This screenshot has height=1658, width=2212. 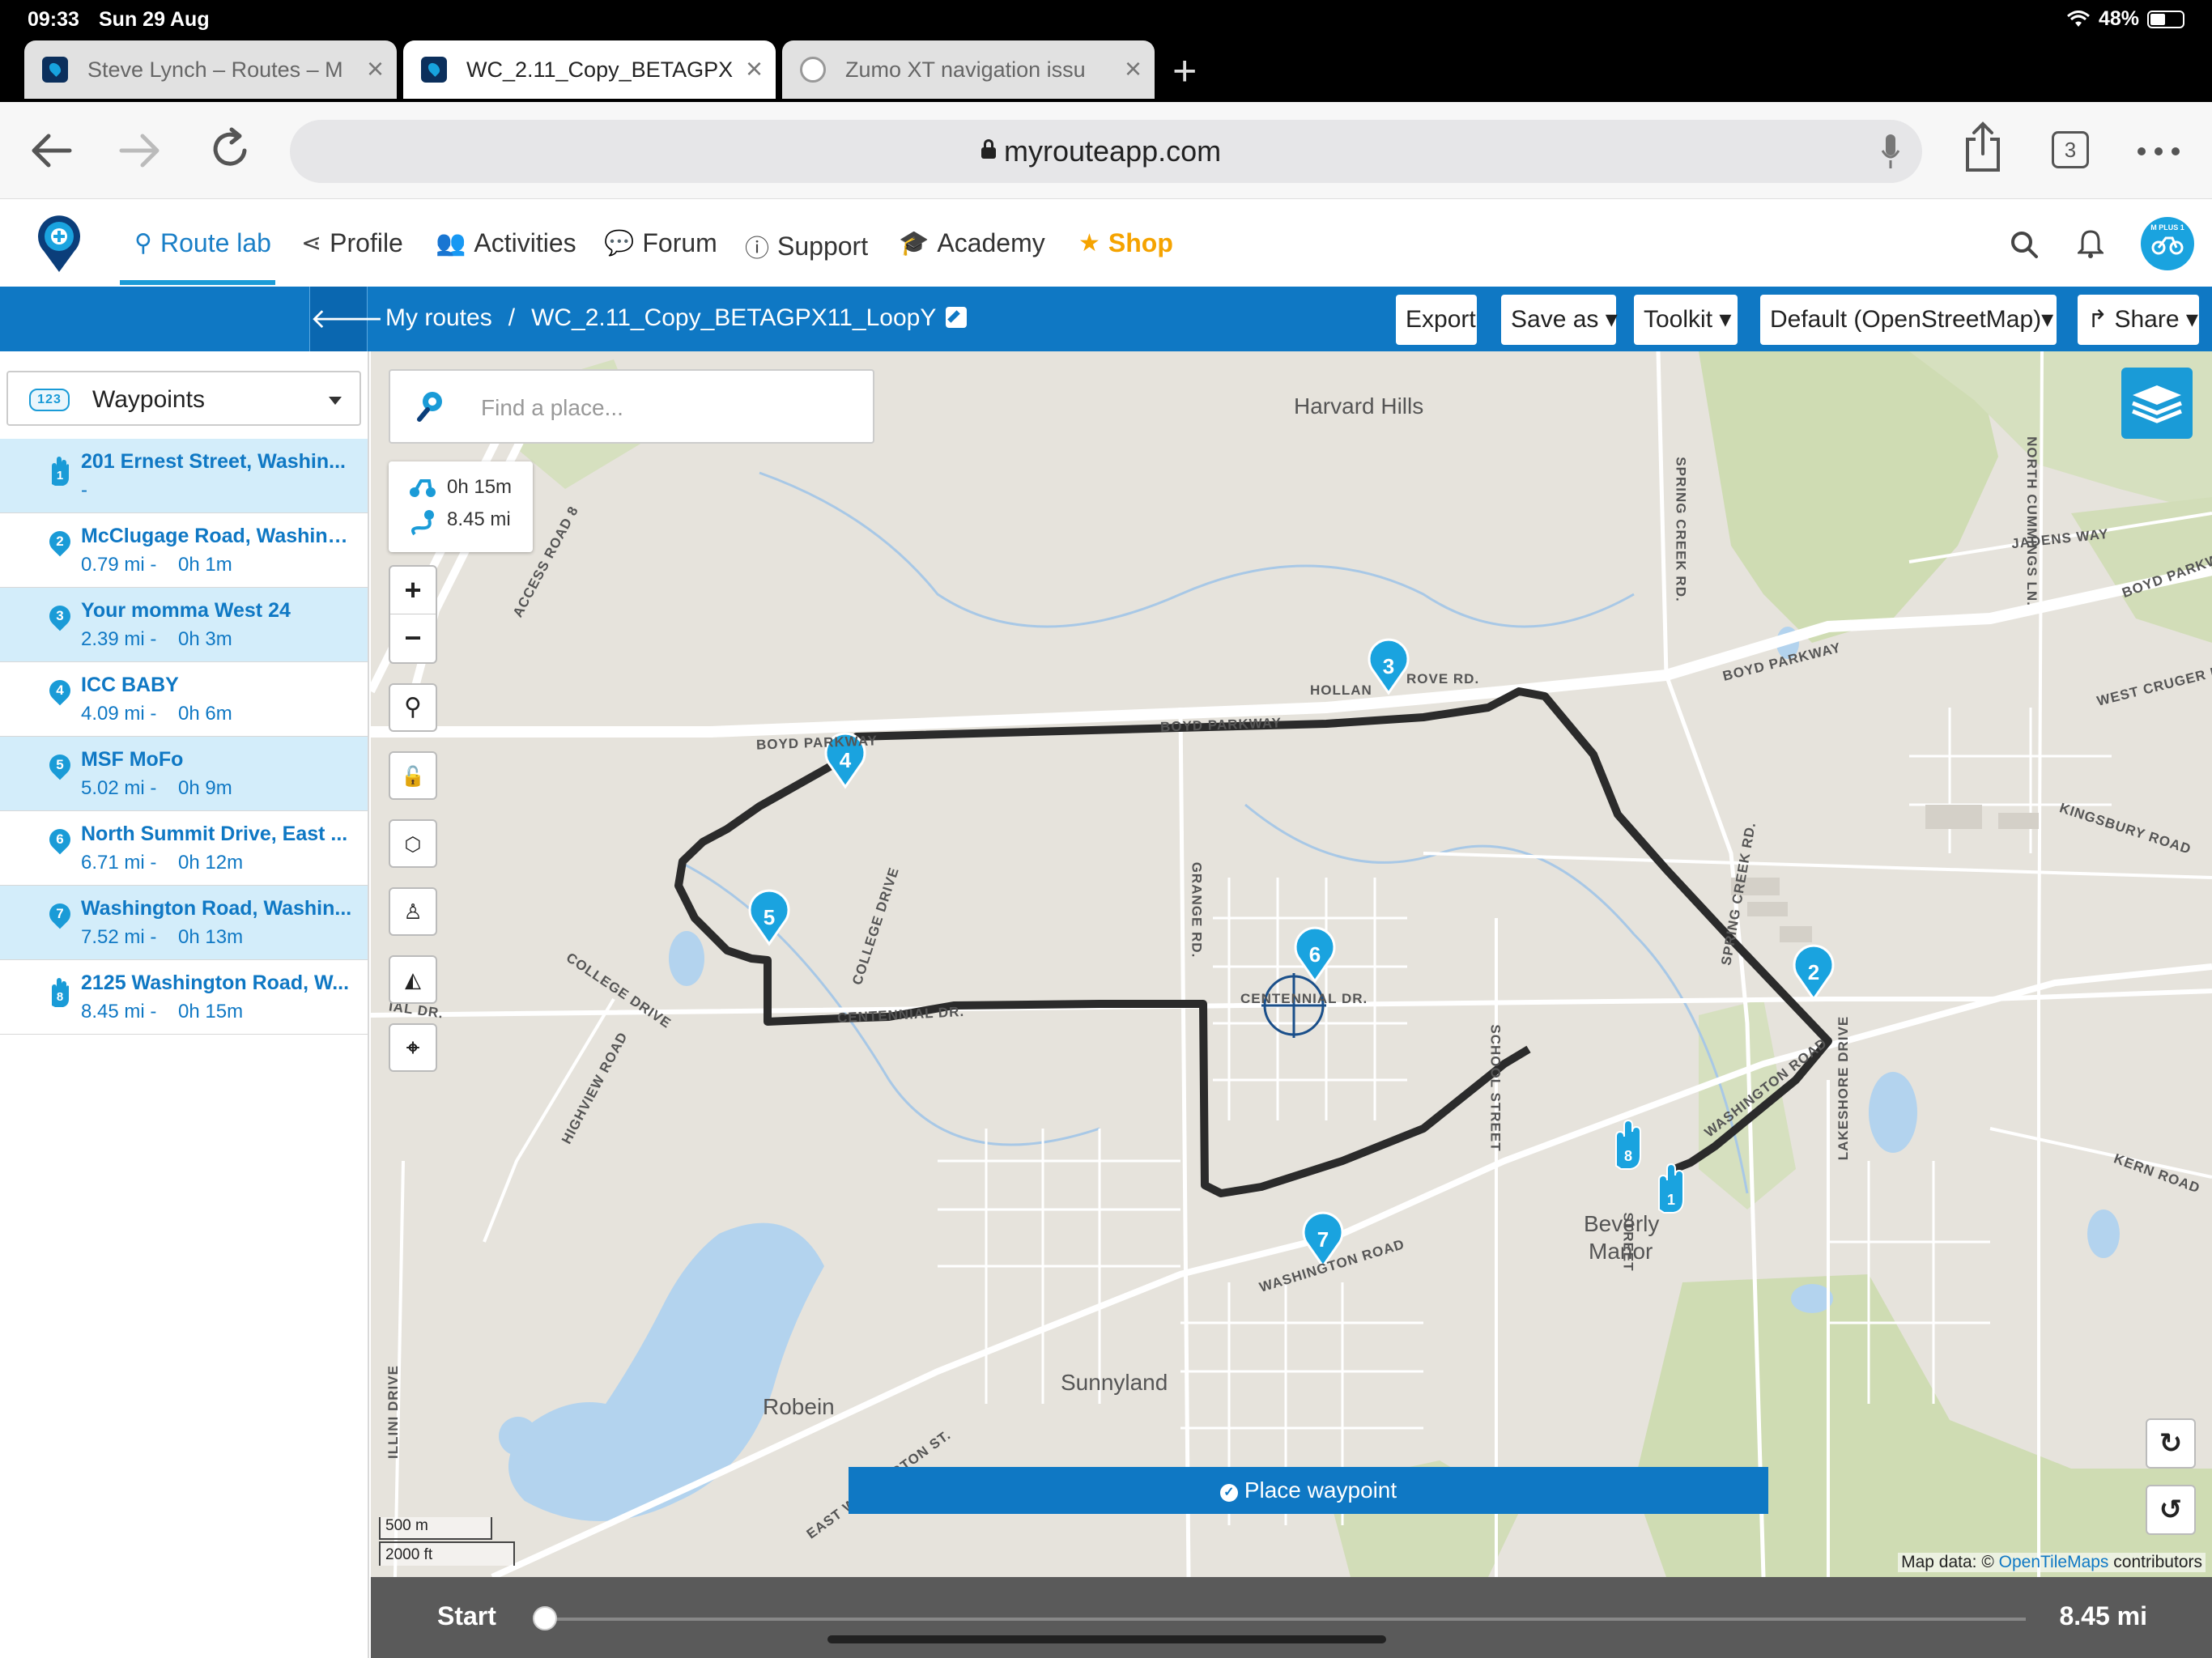 I want to click on elevation-tool-button: ◭, so click(x=413, y=979).